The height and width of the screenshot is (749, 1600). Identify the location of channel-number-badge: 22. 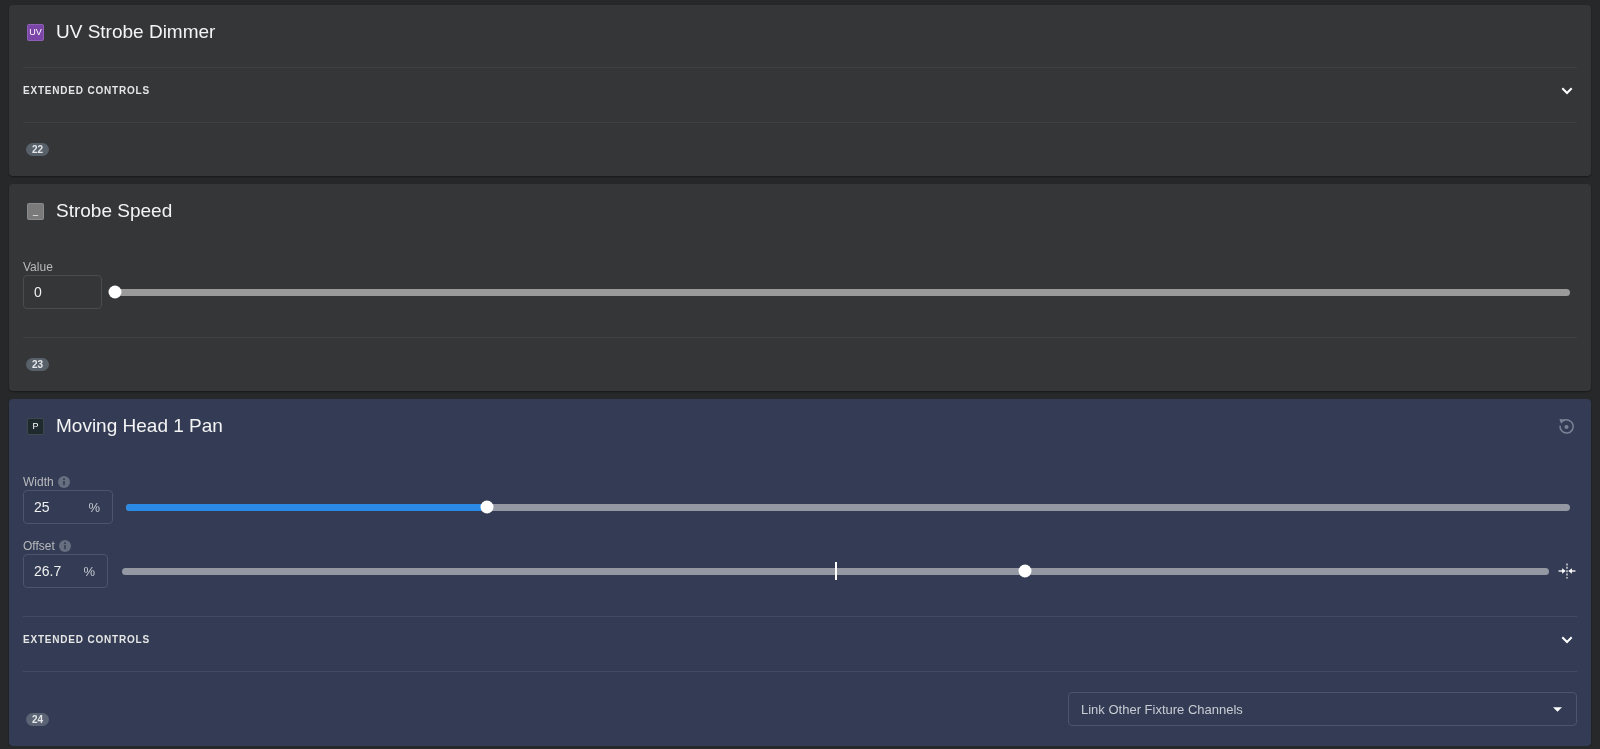
(38, 149).